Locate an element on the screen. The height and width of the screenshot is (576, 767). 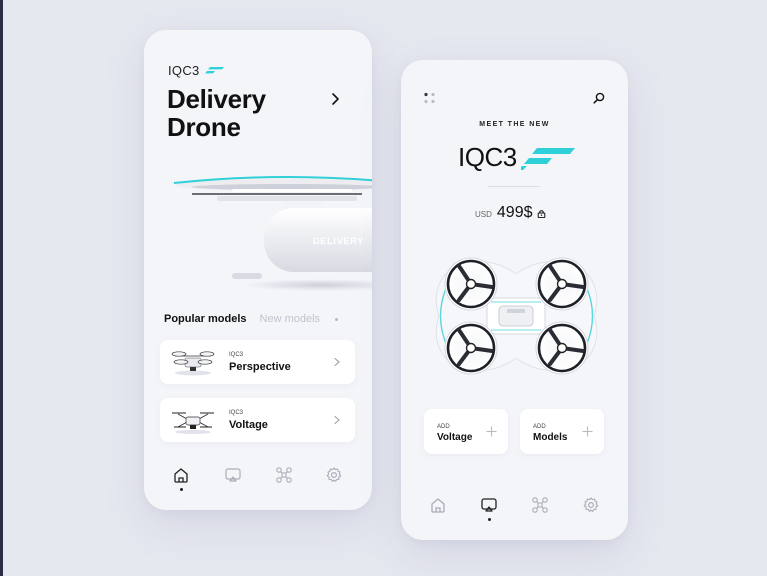
page-title: Delivery Drone is located at coordinates (216, 113).